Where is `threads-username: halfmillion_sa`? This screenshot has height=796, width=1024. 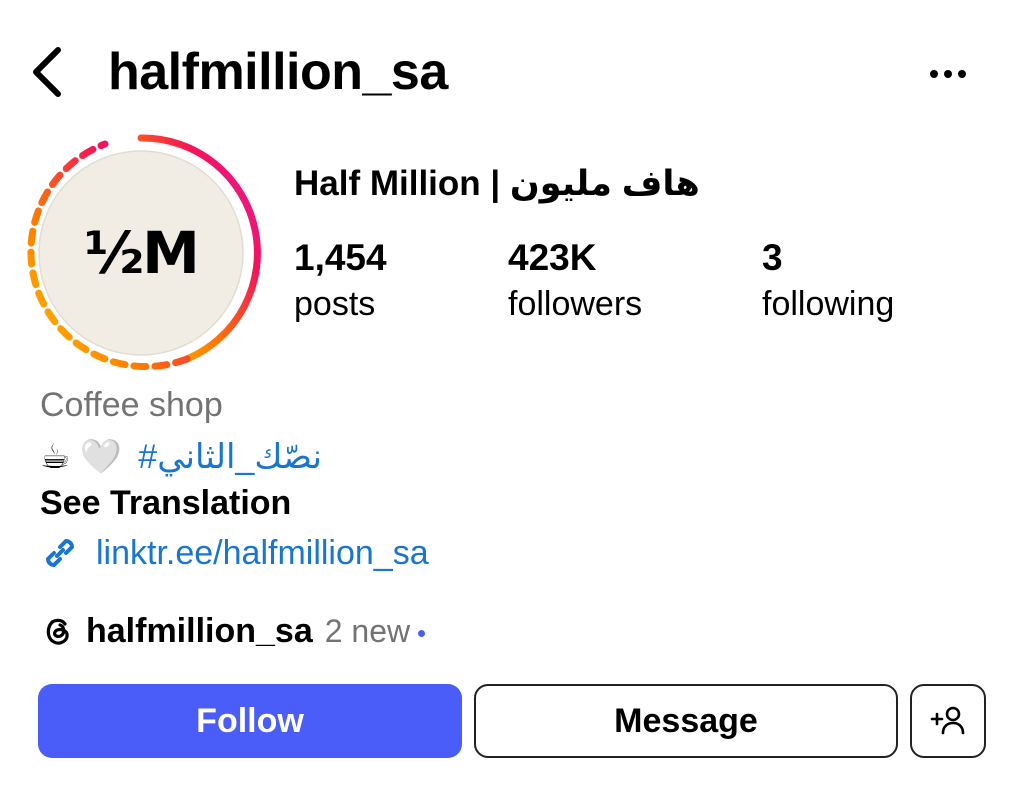
threads-username: halfmillion_sa is located at coordinates (199, 631).